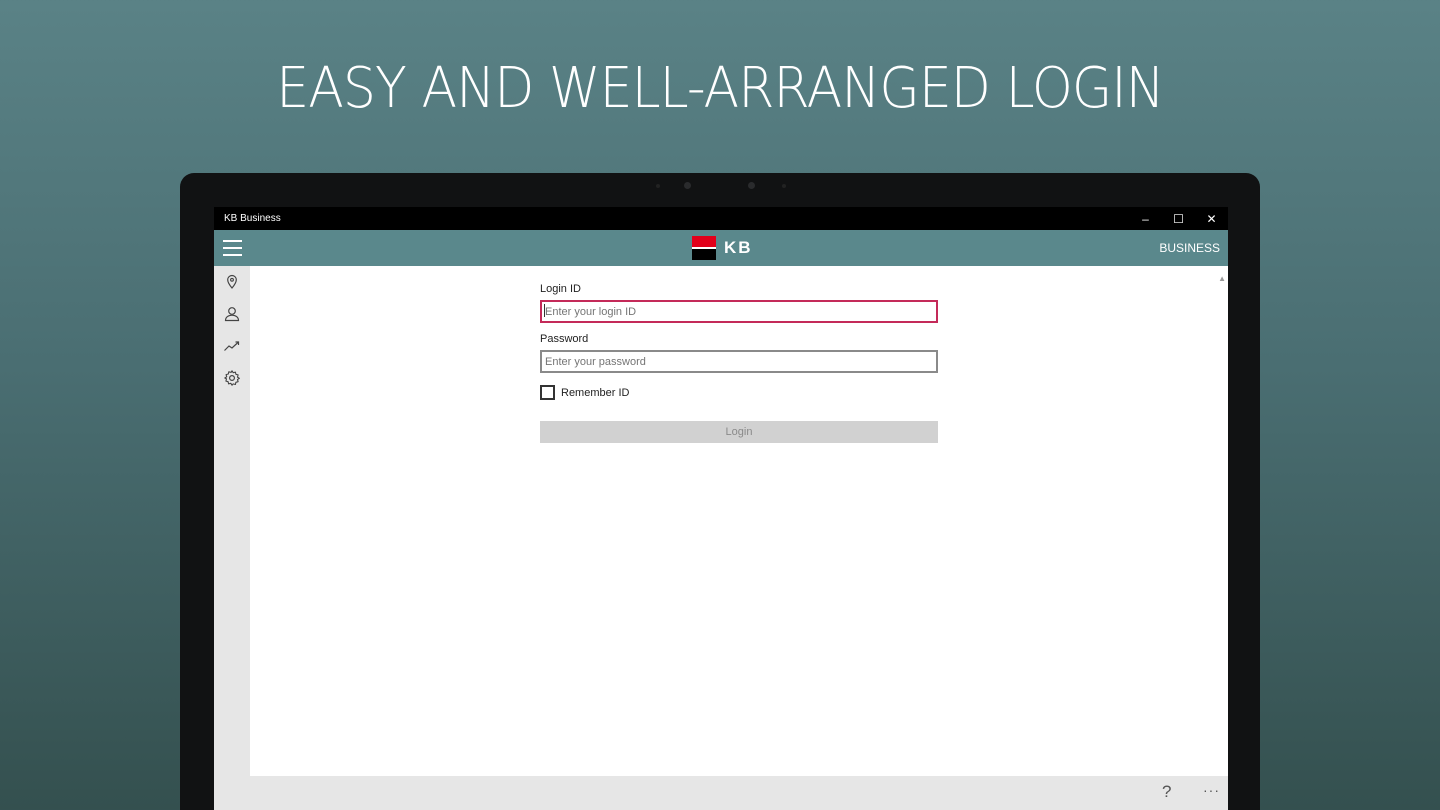 Image resolution: width=1440 pixels, height=810 pixels. Describe the element at coordinates (1145, 218) in the screenshot. I see `minimize-button: ‒` at that location.